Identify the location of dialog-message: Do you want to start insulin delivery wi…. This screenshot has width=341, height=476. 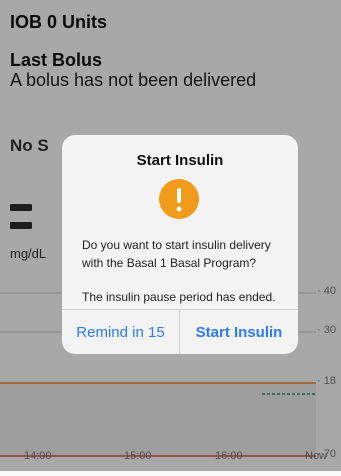
(187, 271).